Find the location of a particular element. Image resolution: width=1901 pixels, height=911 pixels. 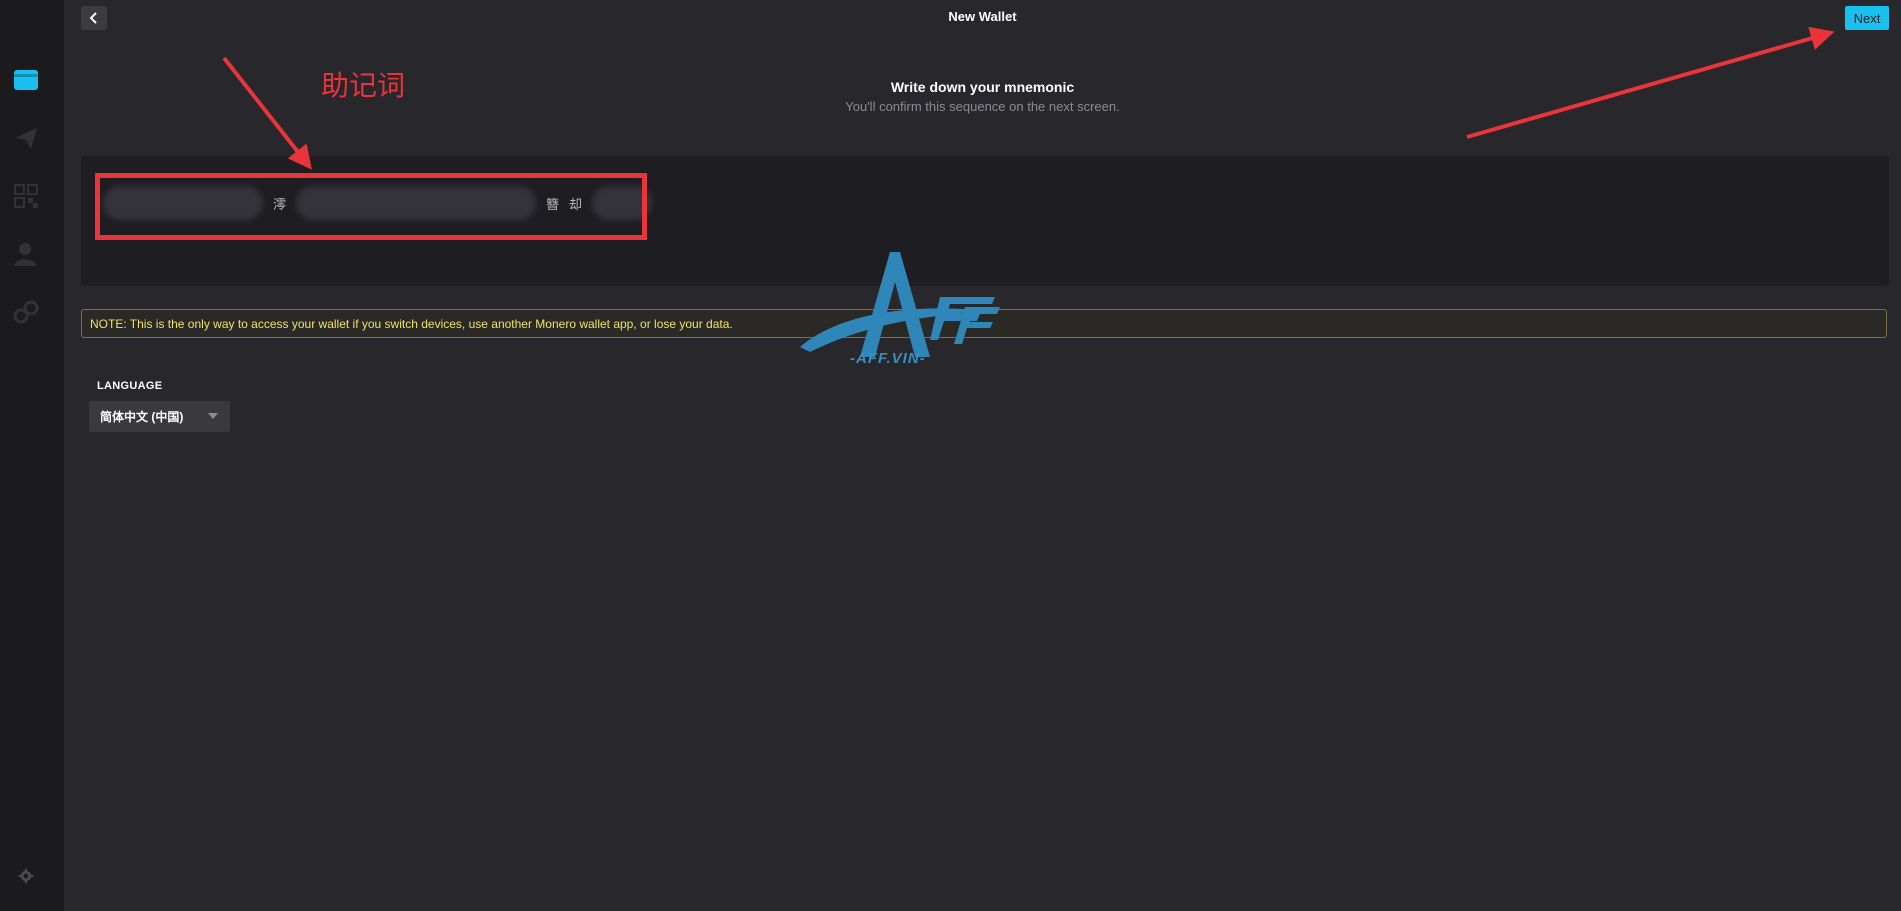

page-title: New Wallet is located at coordinates (982, 16).